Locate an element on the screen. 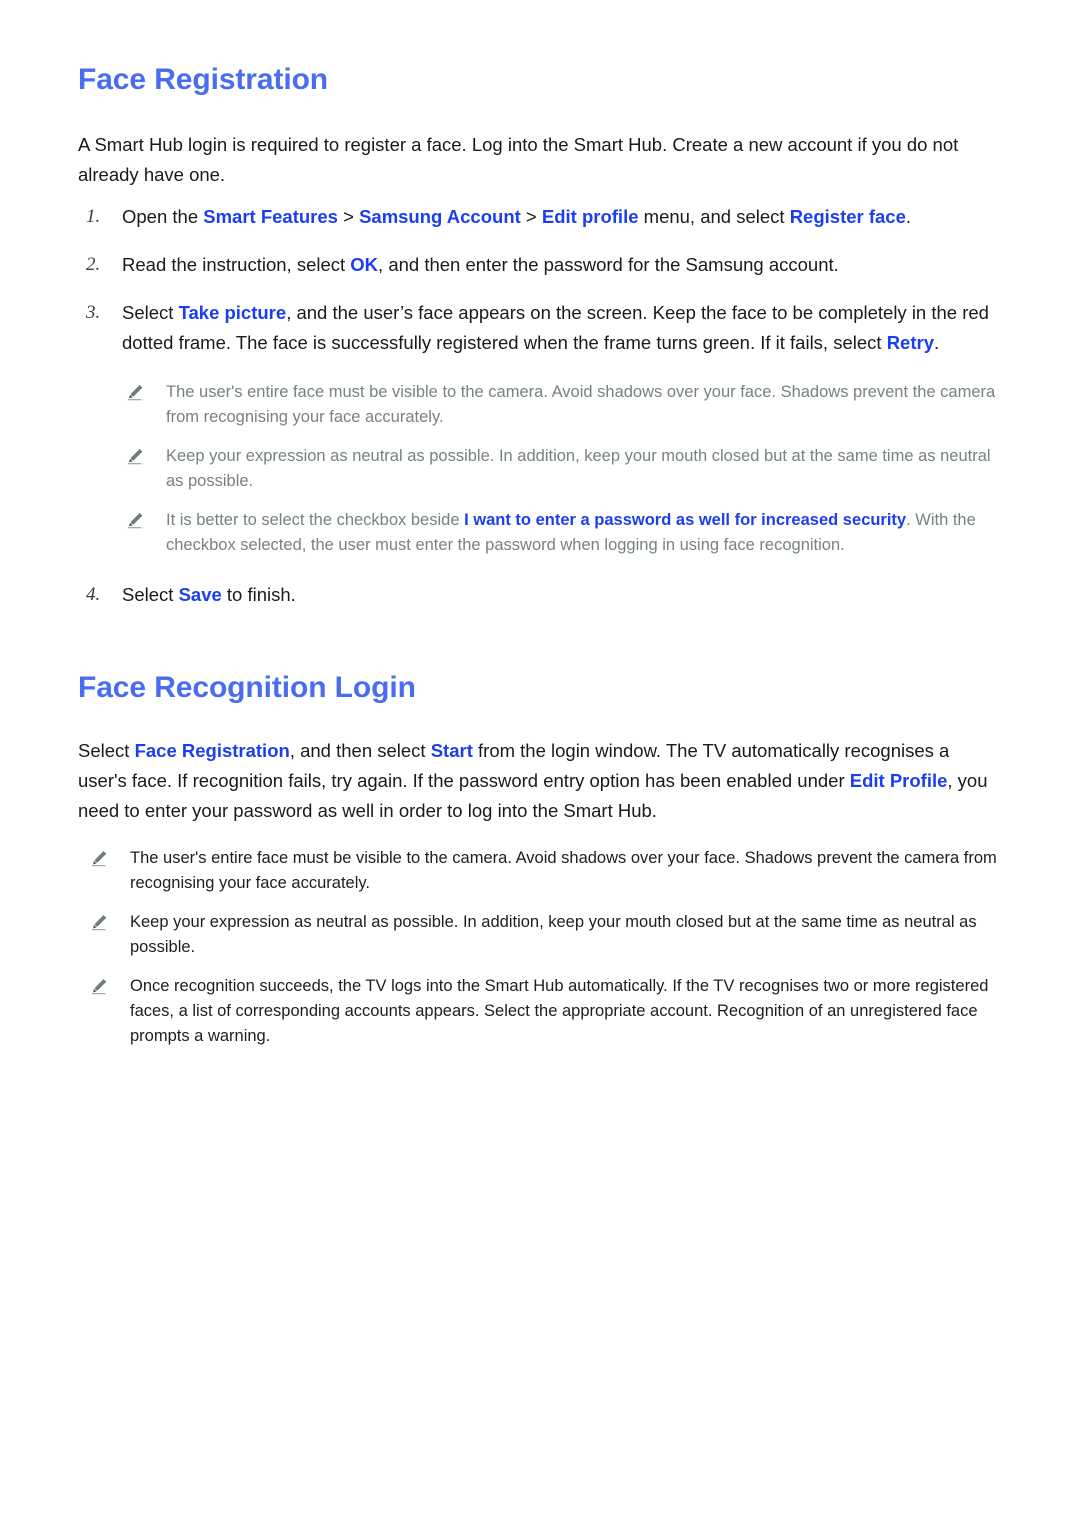 This screenshot has height=1527, width=1080. step-text: Select Save to finish. is located at coordinates (209, 594).